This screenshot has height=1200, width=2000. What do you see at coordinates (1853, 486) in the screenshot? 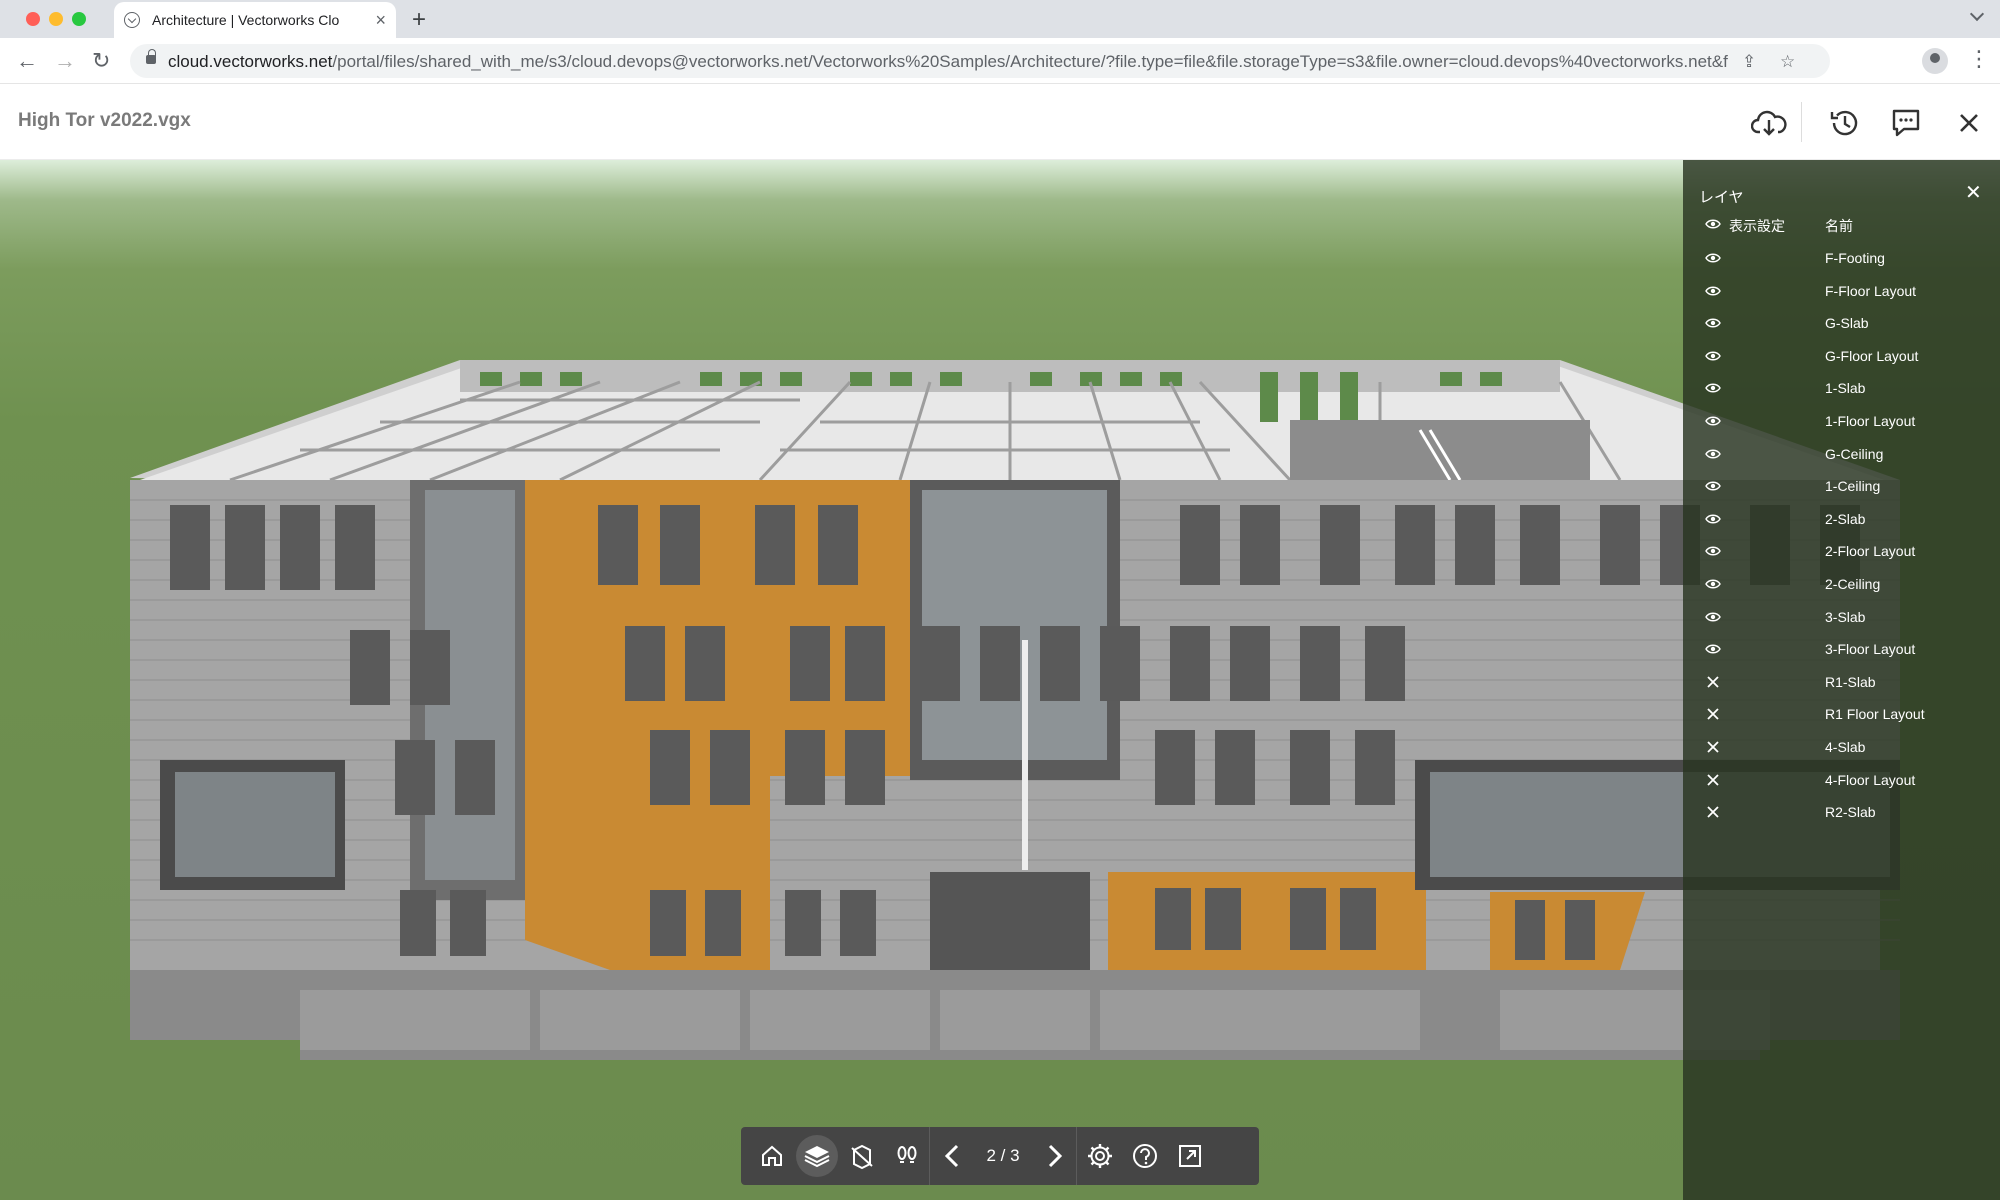
I see `layer-name: 1-Ceiling` at bounding box center [1853, 486].